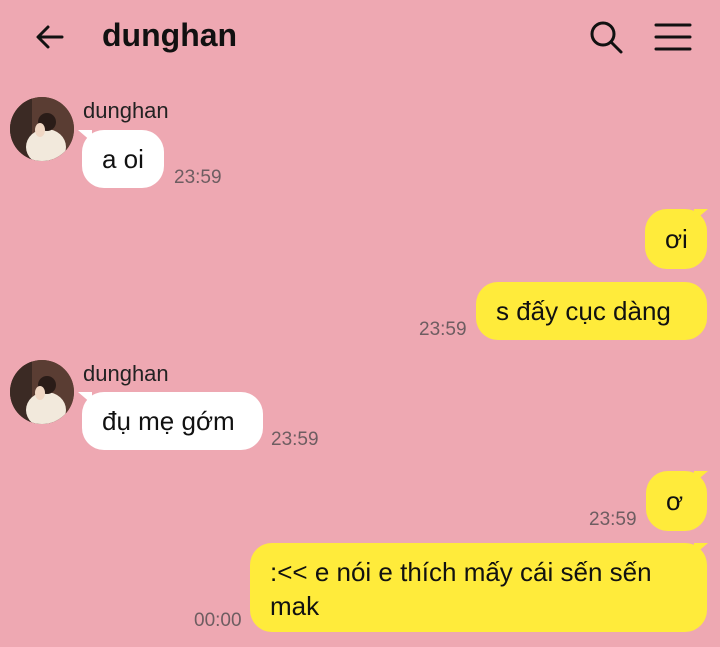 The image size is (720, 647). What do you see at coordinates (461, 589) in the screenshot?
I see `message-text: :<< e nói e thích mấy cái sến sến mak` at bounding box center [461, 589].